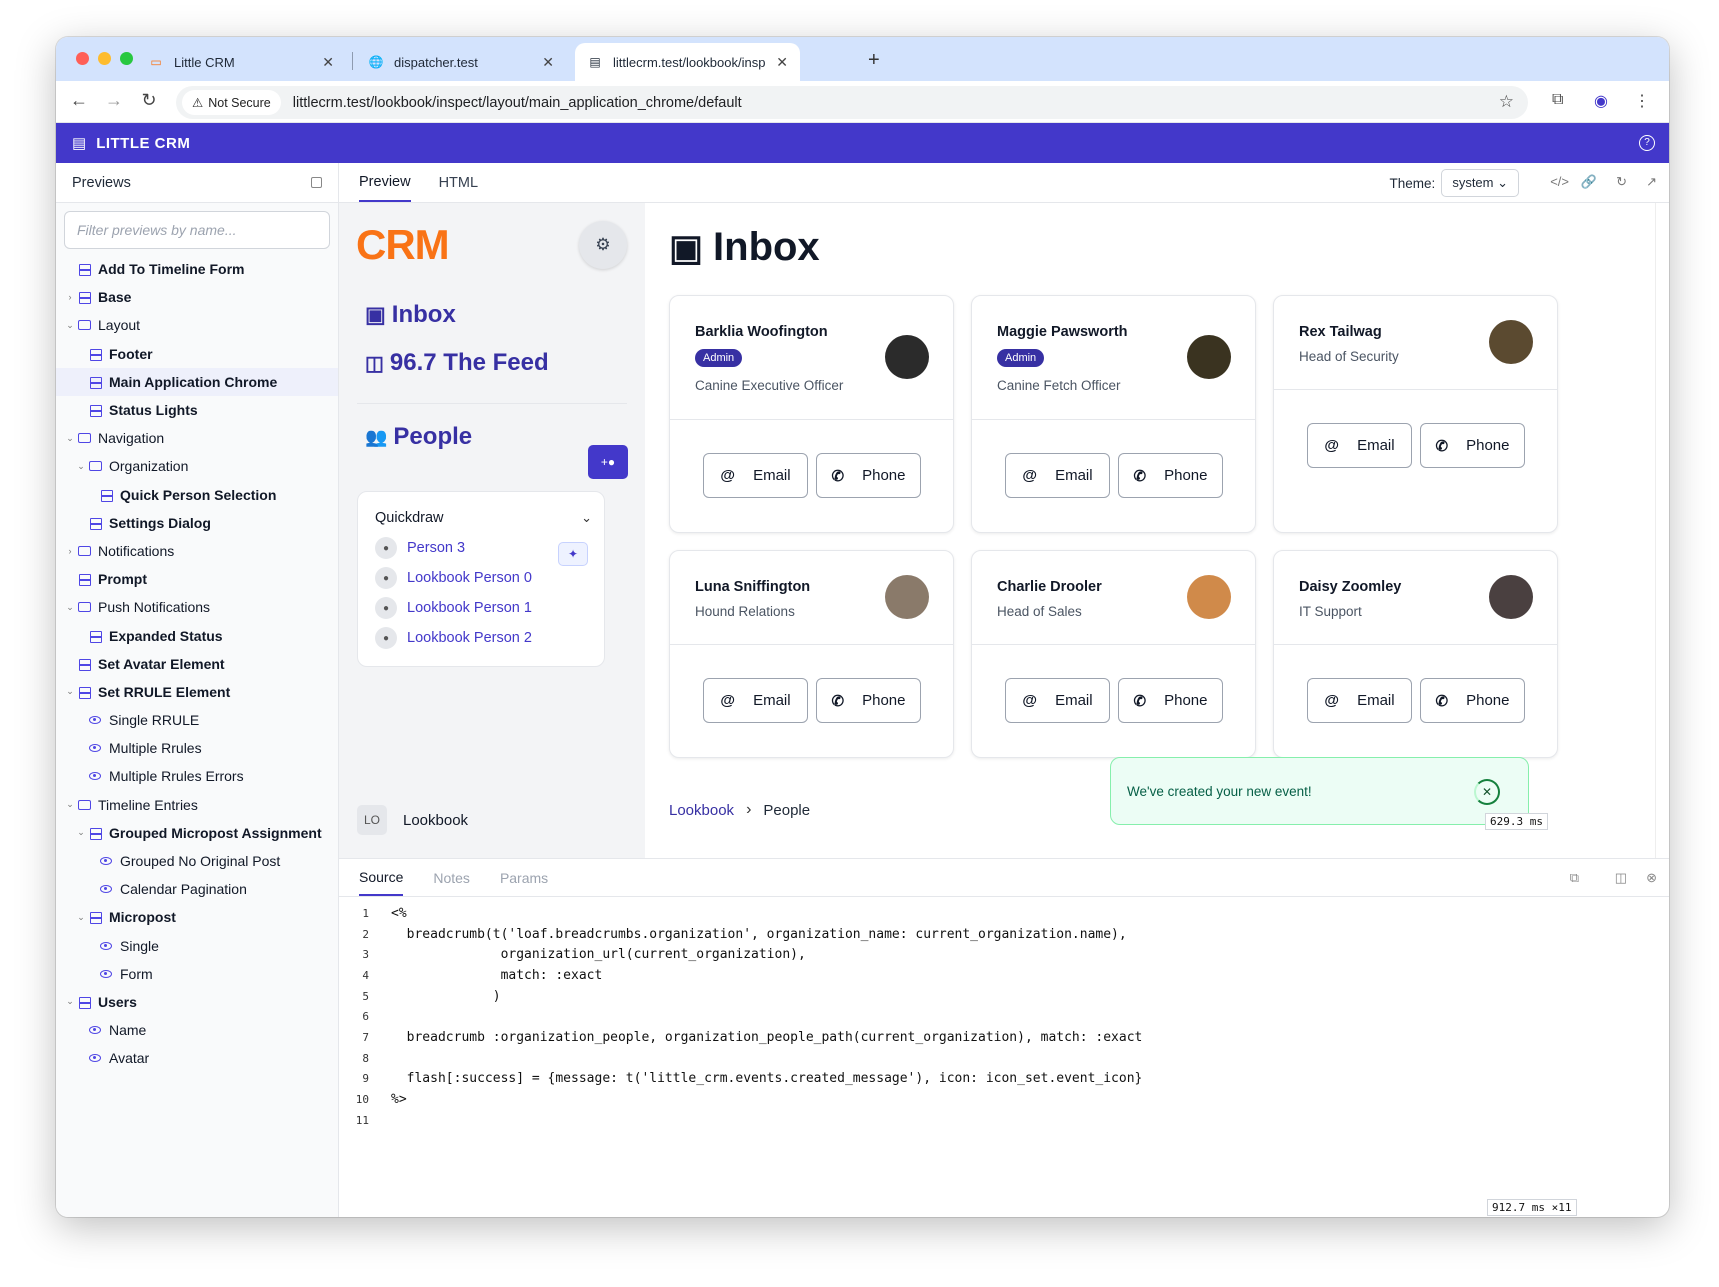  I want to click on sidebar-item: ⌄ Timeline Entries, so click(197, 805).